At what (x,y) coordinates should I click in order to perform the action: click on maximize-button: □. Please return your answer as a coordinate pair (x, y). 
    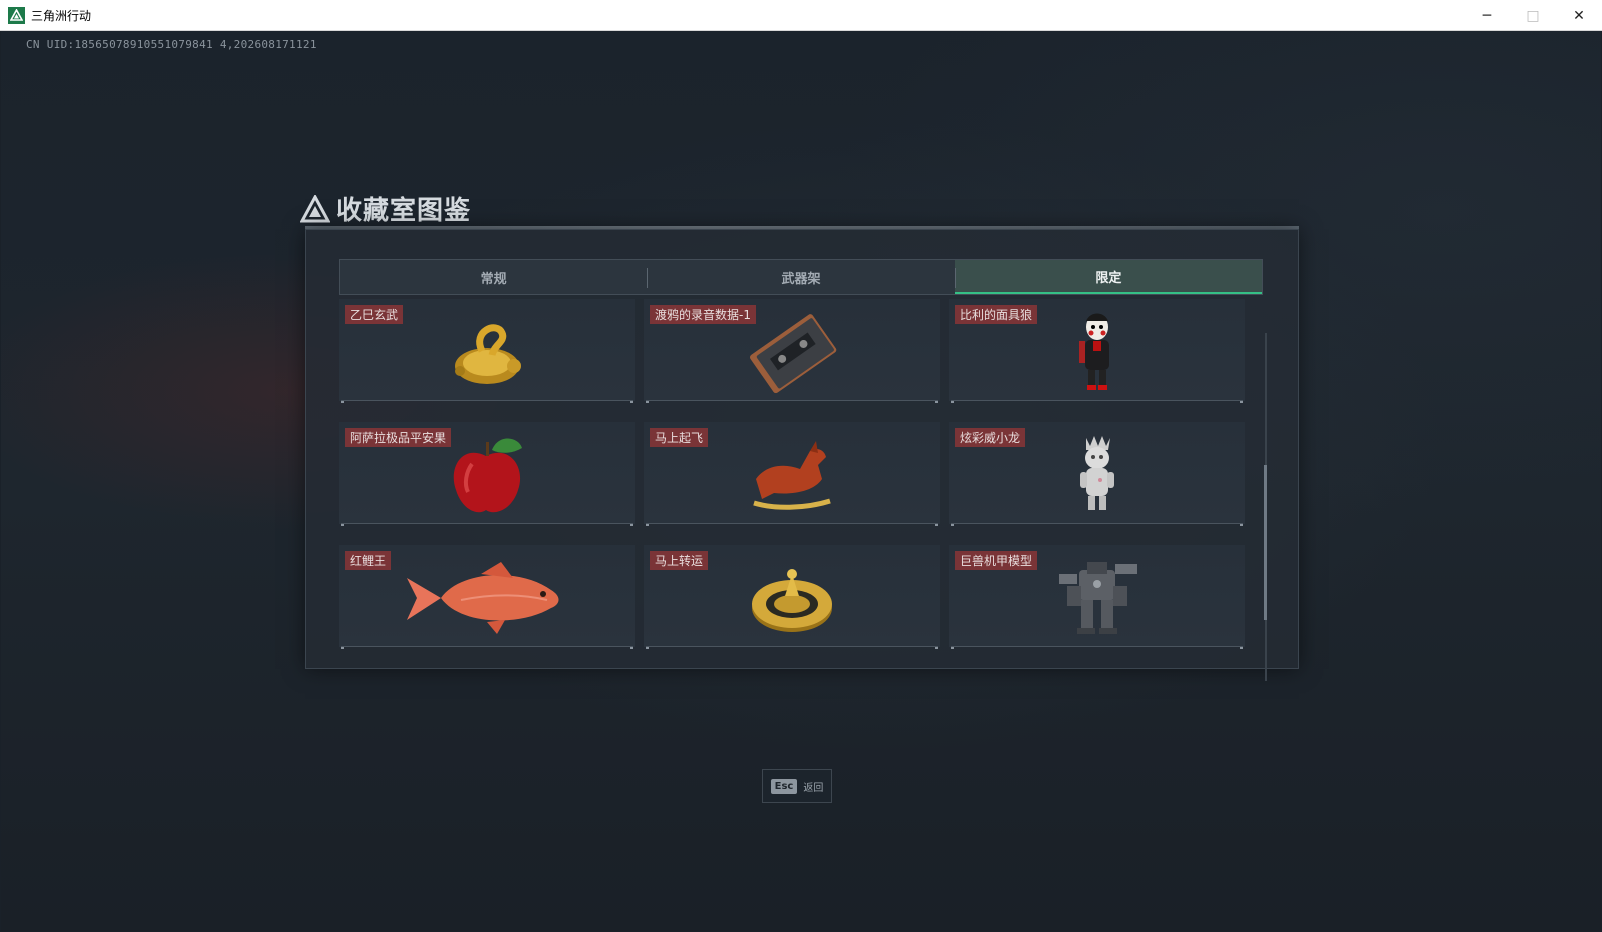
    Looking at the image, I should click on (1533, 15).